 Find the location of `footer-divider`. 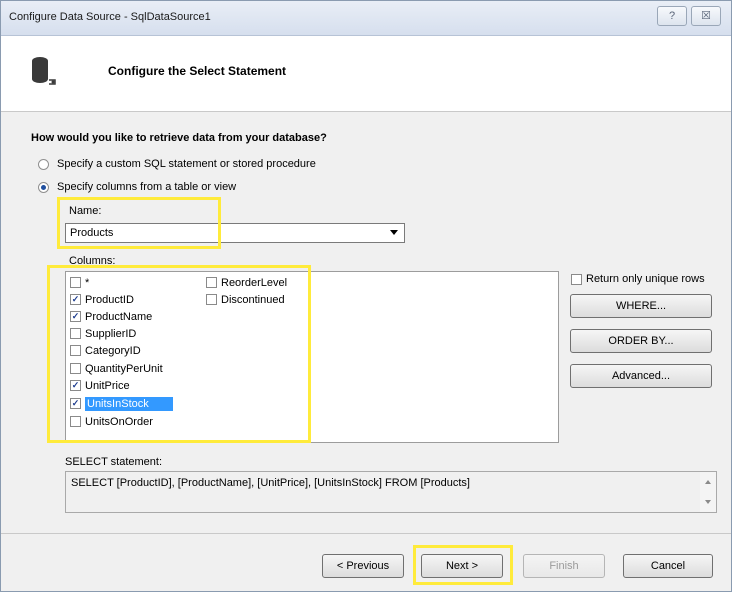

footer-divider is located at coordinates (366, 533).